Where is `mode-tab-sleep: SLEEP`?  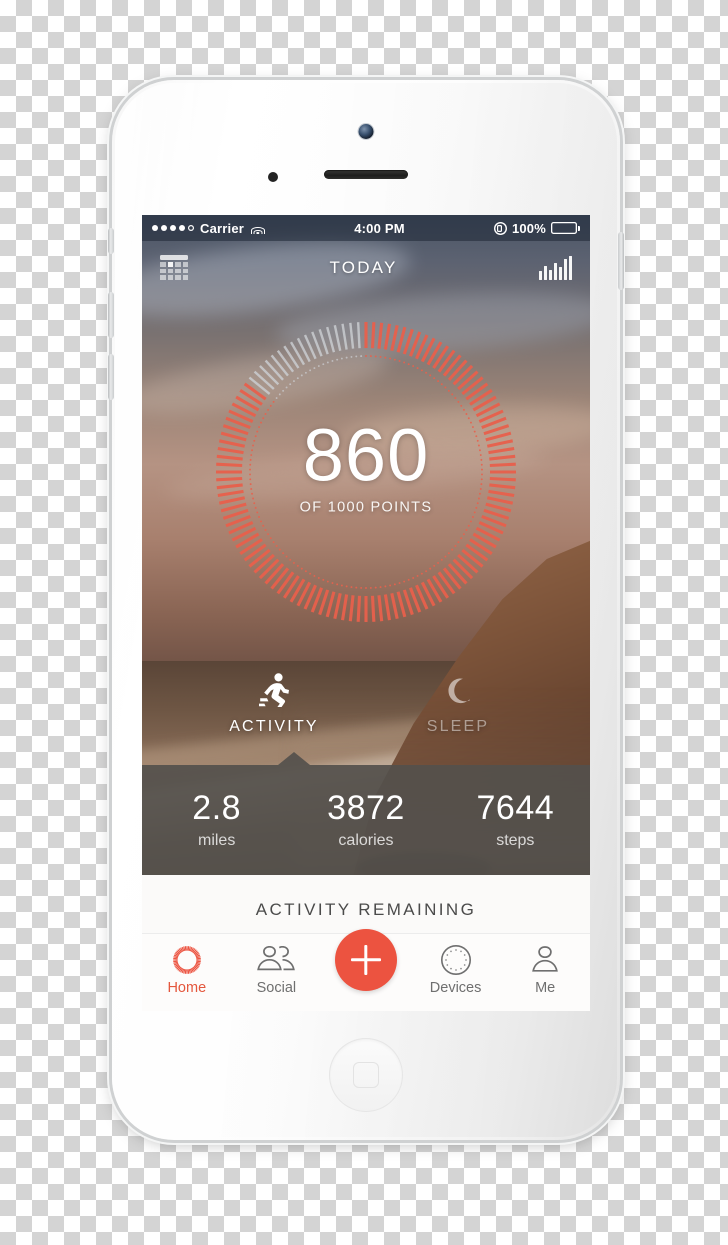 mode-tab-sleep: SLEEP is located at coordinates (458, 703).